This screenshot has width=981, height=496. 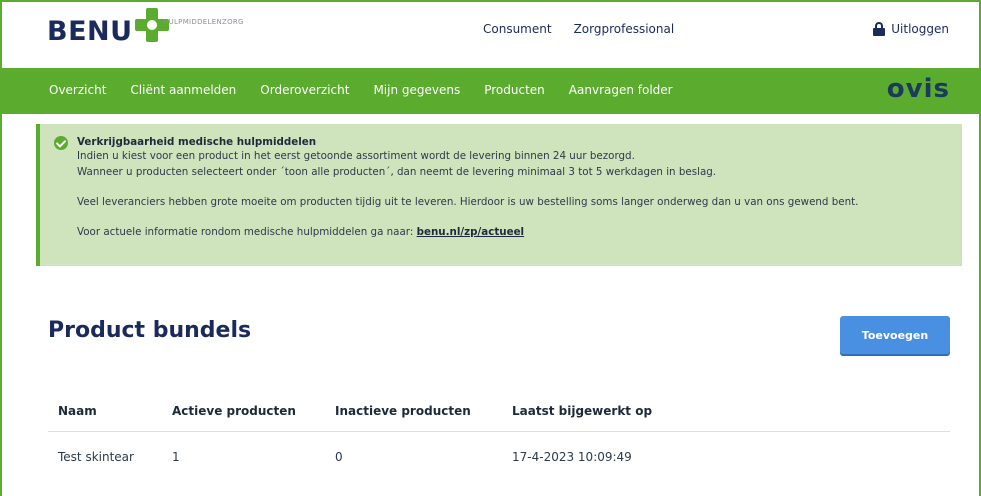 What do you see at coordinates (203, 22) in the screenshot?
I see `logo-subtitle: HULPMIDDELENZORG` at bounding box center [203, 22].